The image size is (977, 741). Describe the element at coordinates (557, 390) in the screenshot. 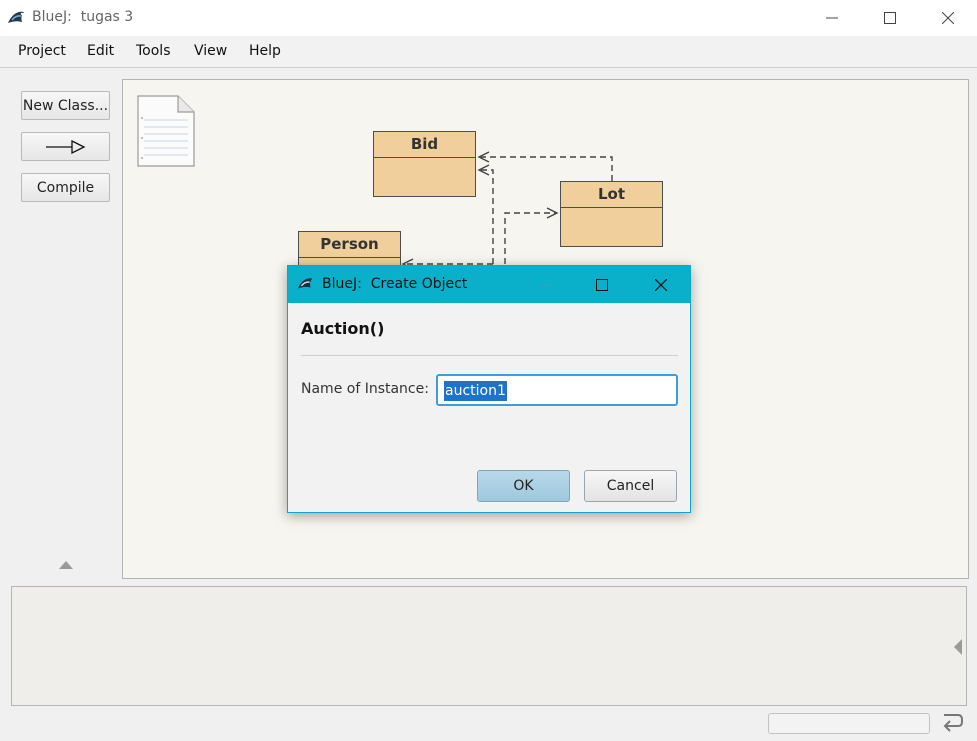

I see `instance-name-input: auction1` at that location.